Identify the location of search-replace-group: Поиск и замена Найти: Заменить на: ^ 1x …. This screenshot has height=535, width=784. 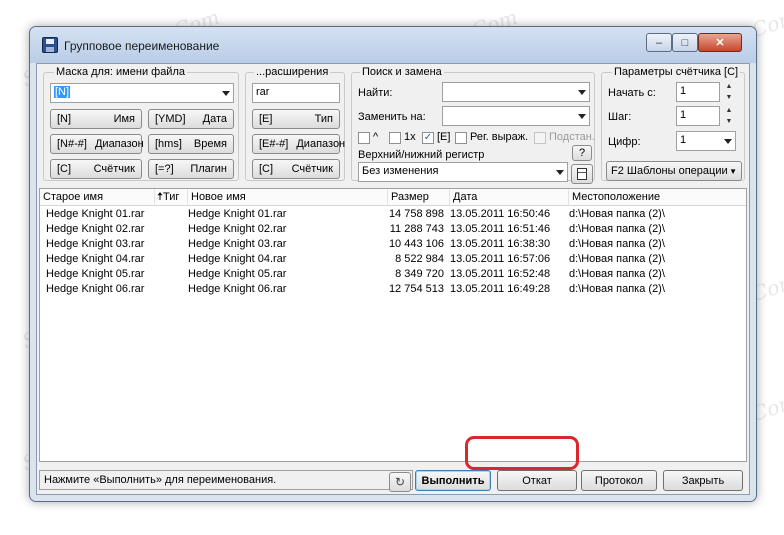
(473, 124).